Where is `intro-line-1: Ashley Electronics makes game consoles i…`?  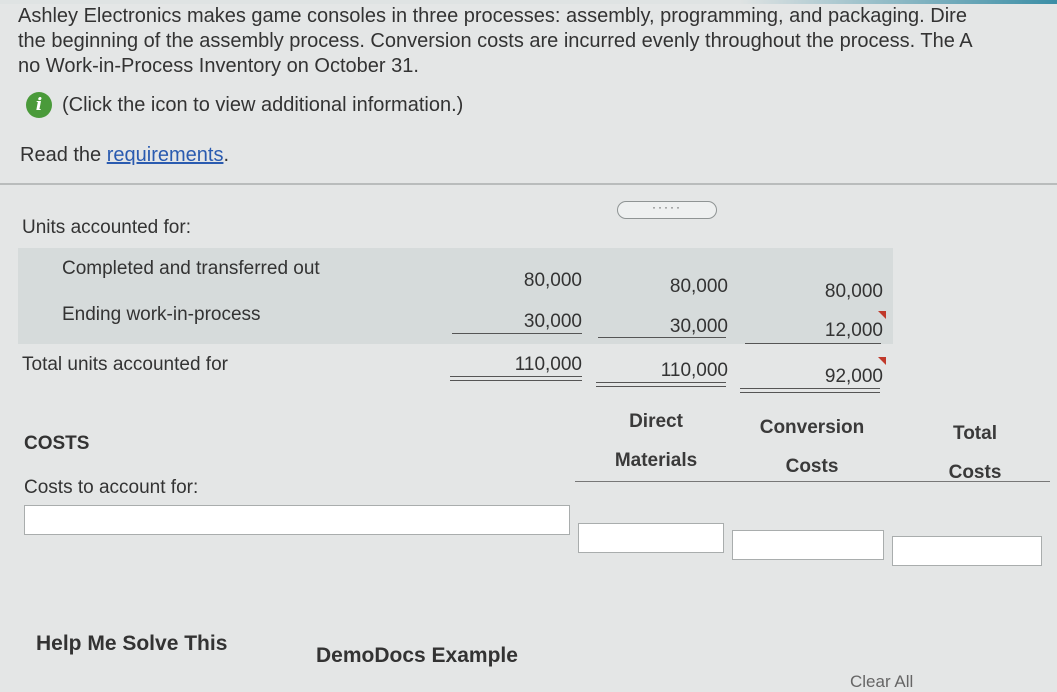
intro-line-1: Ashley Electronics makes game consoles i… is located at coordinates (492, 16).